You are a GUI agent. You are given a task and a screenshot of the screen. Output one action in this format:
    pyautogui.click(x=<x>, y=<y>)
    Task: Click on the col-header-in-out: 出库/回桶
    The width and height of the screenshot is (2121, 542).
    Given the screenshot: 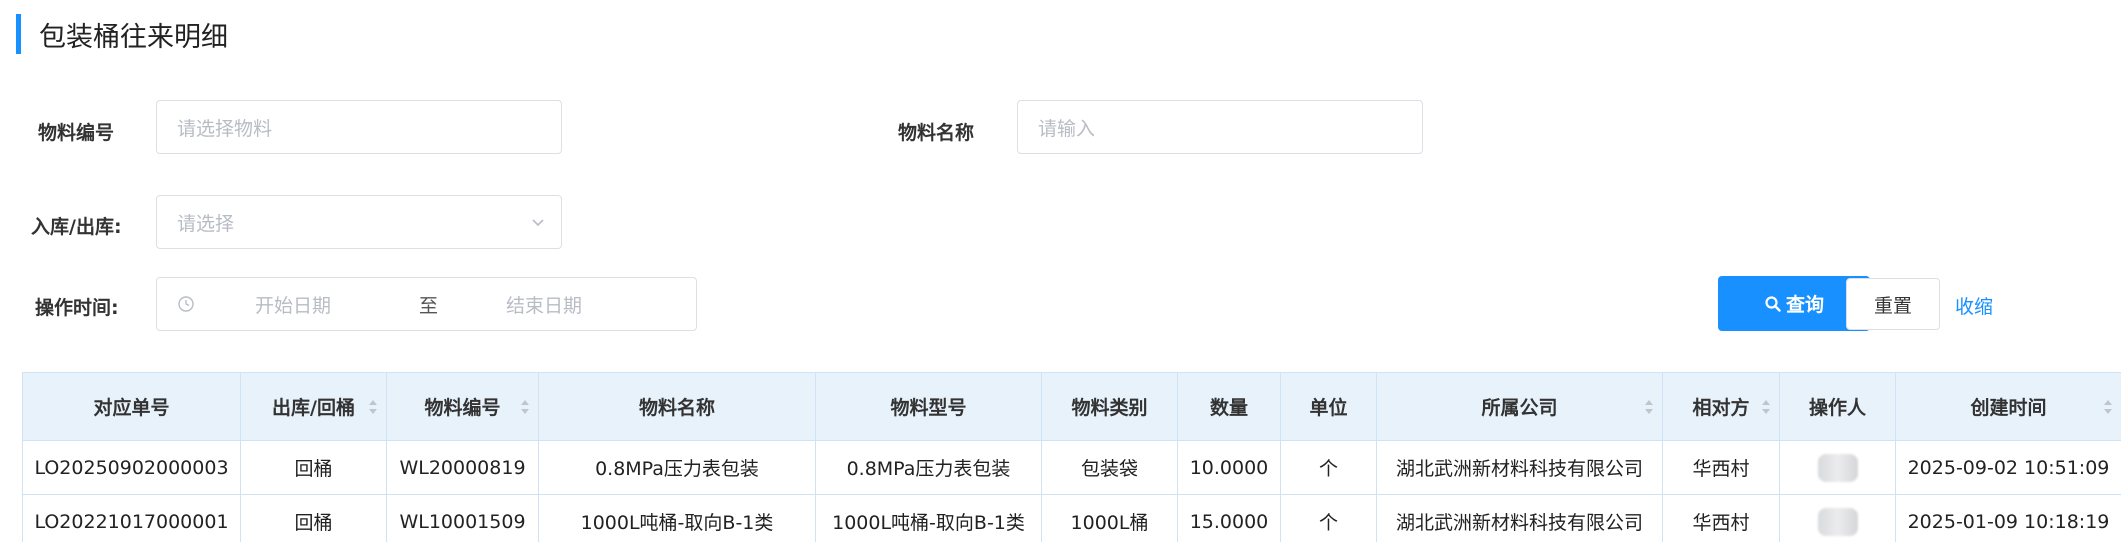 What is the action you would take?
    pyautogui.click(x=313, y=406)
    